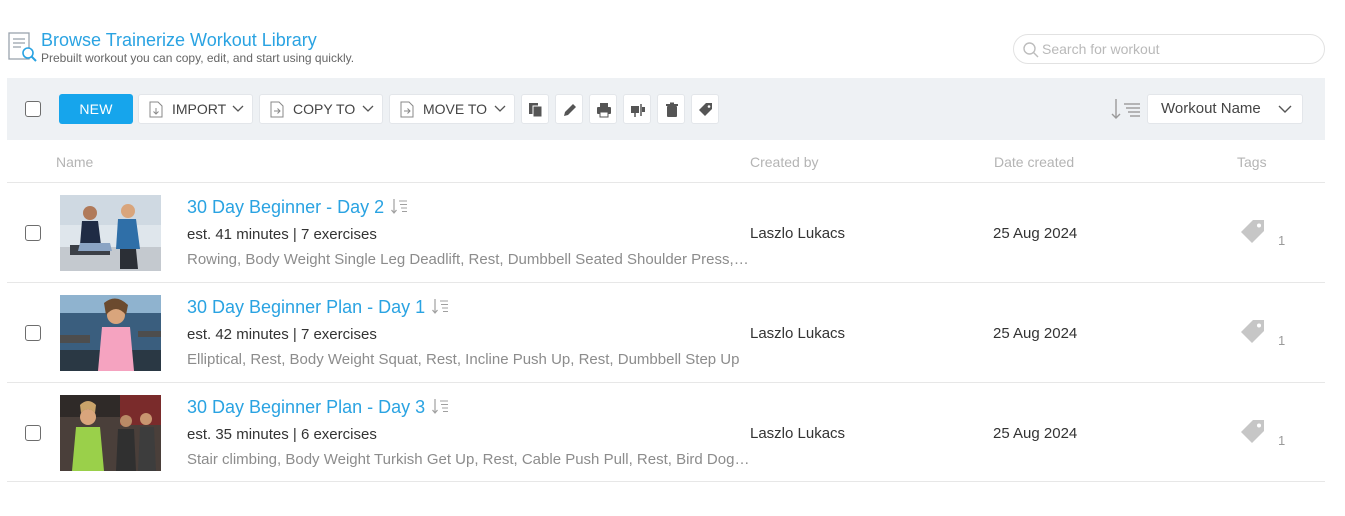  I want to click on sort-select: Workout Name, so click(1225, 109).